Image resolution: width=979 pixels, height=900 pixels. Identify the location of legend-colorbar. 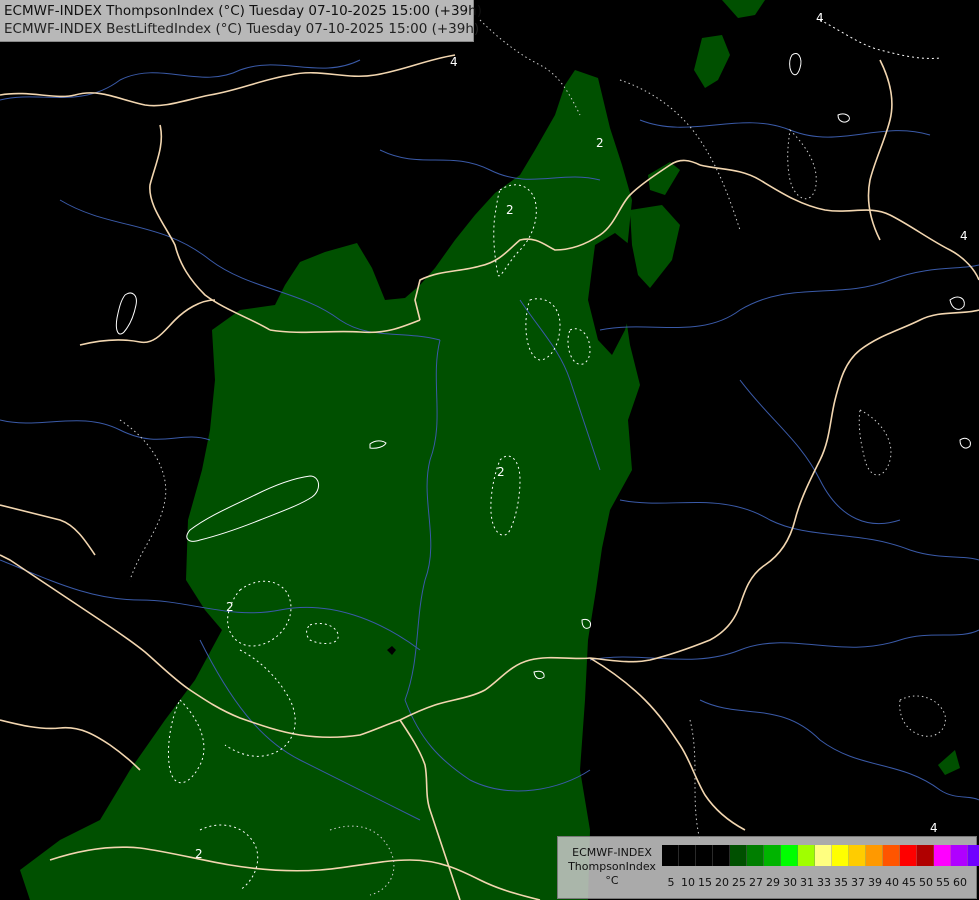
(820, 855).